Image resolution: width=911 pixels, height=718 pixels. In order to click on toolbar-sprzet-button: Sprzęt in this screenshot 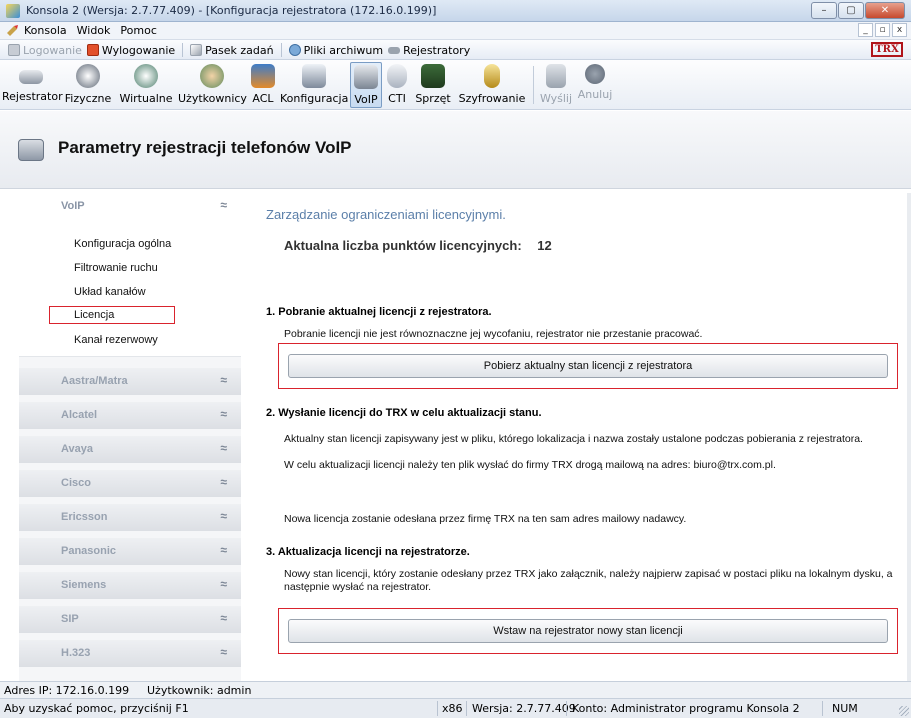, I will do `click(433, 85)`.